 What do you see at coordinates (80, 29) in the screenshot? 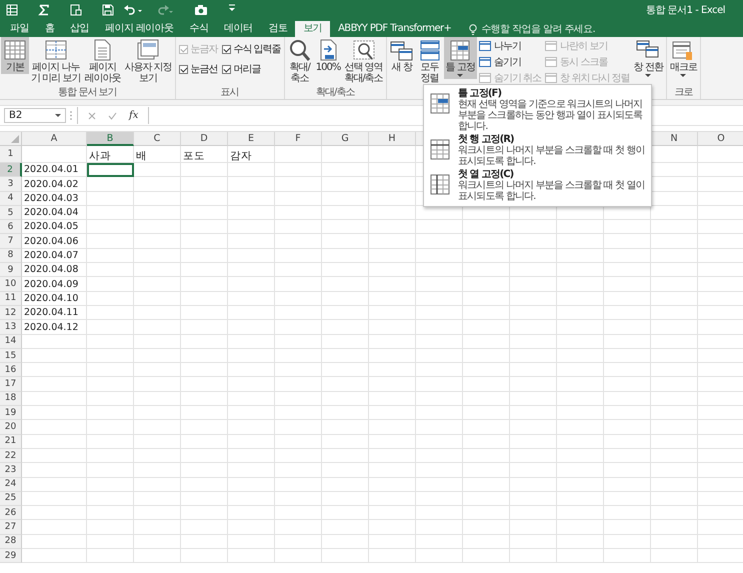
I see `ribbon-tab: 삽입` at bounding box center [80, 29].